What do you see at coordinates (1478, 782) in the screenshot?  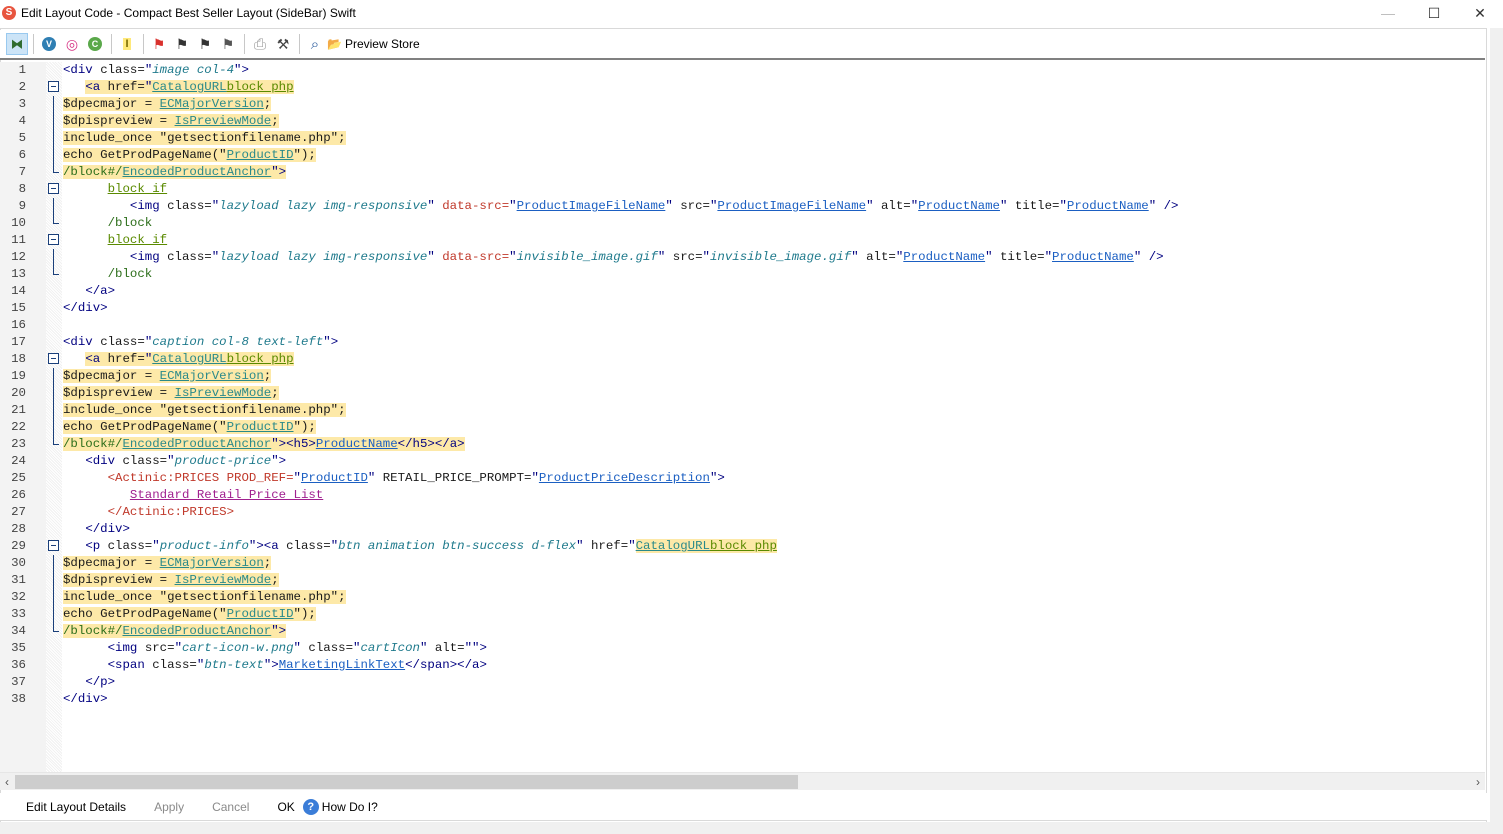 I see `scroll-right-arrow-icon: ›` at bounding box center [1478, 782].